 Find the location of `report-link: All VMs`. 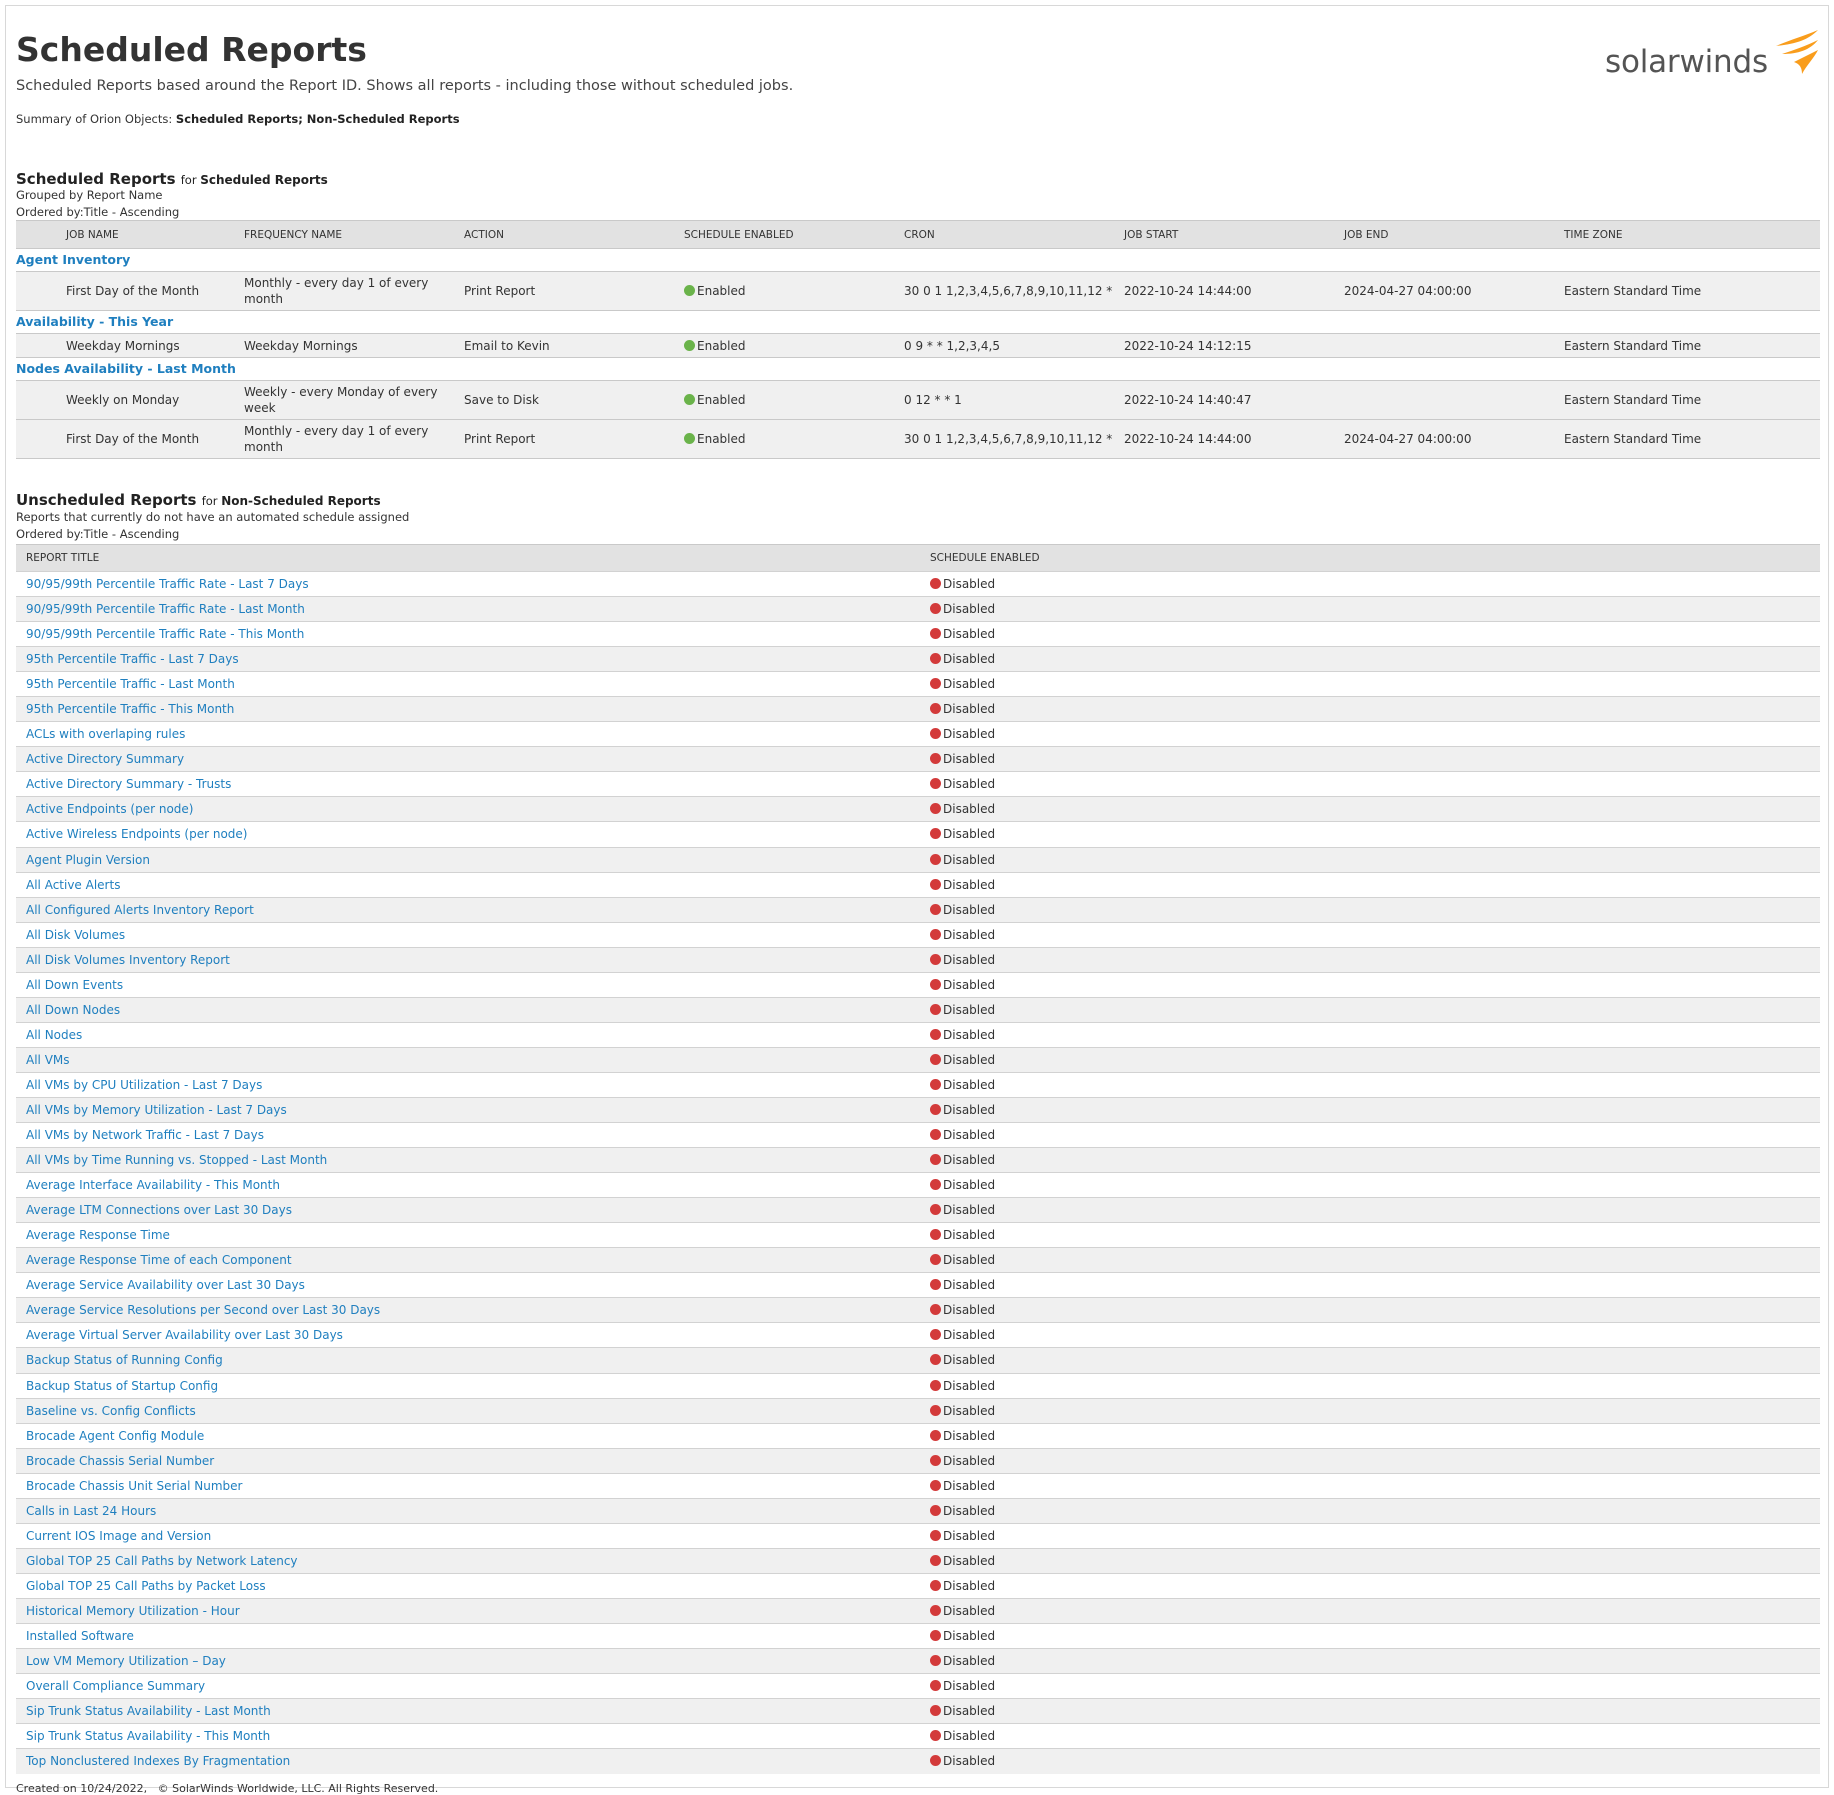

report-link: All VMs is located at coordinates (48, 1060).